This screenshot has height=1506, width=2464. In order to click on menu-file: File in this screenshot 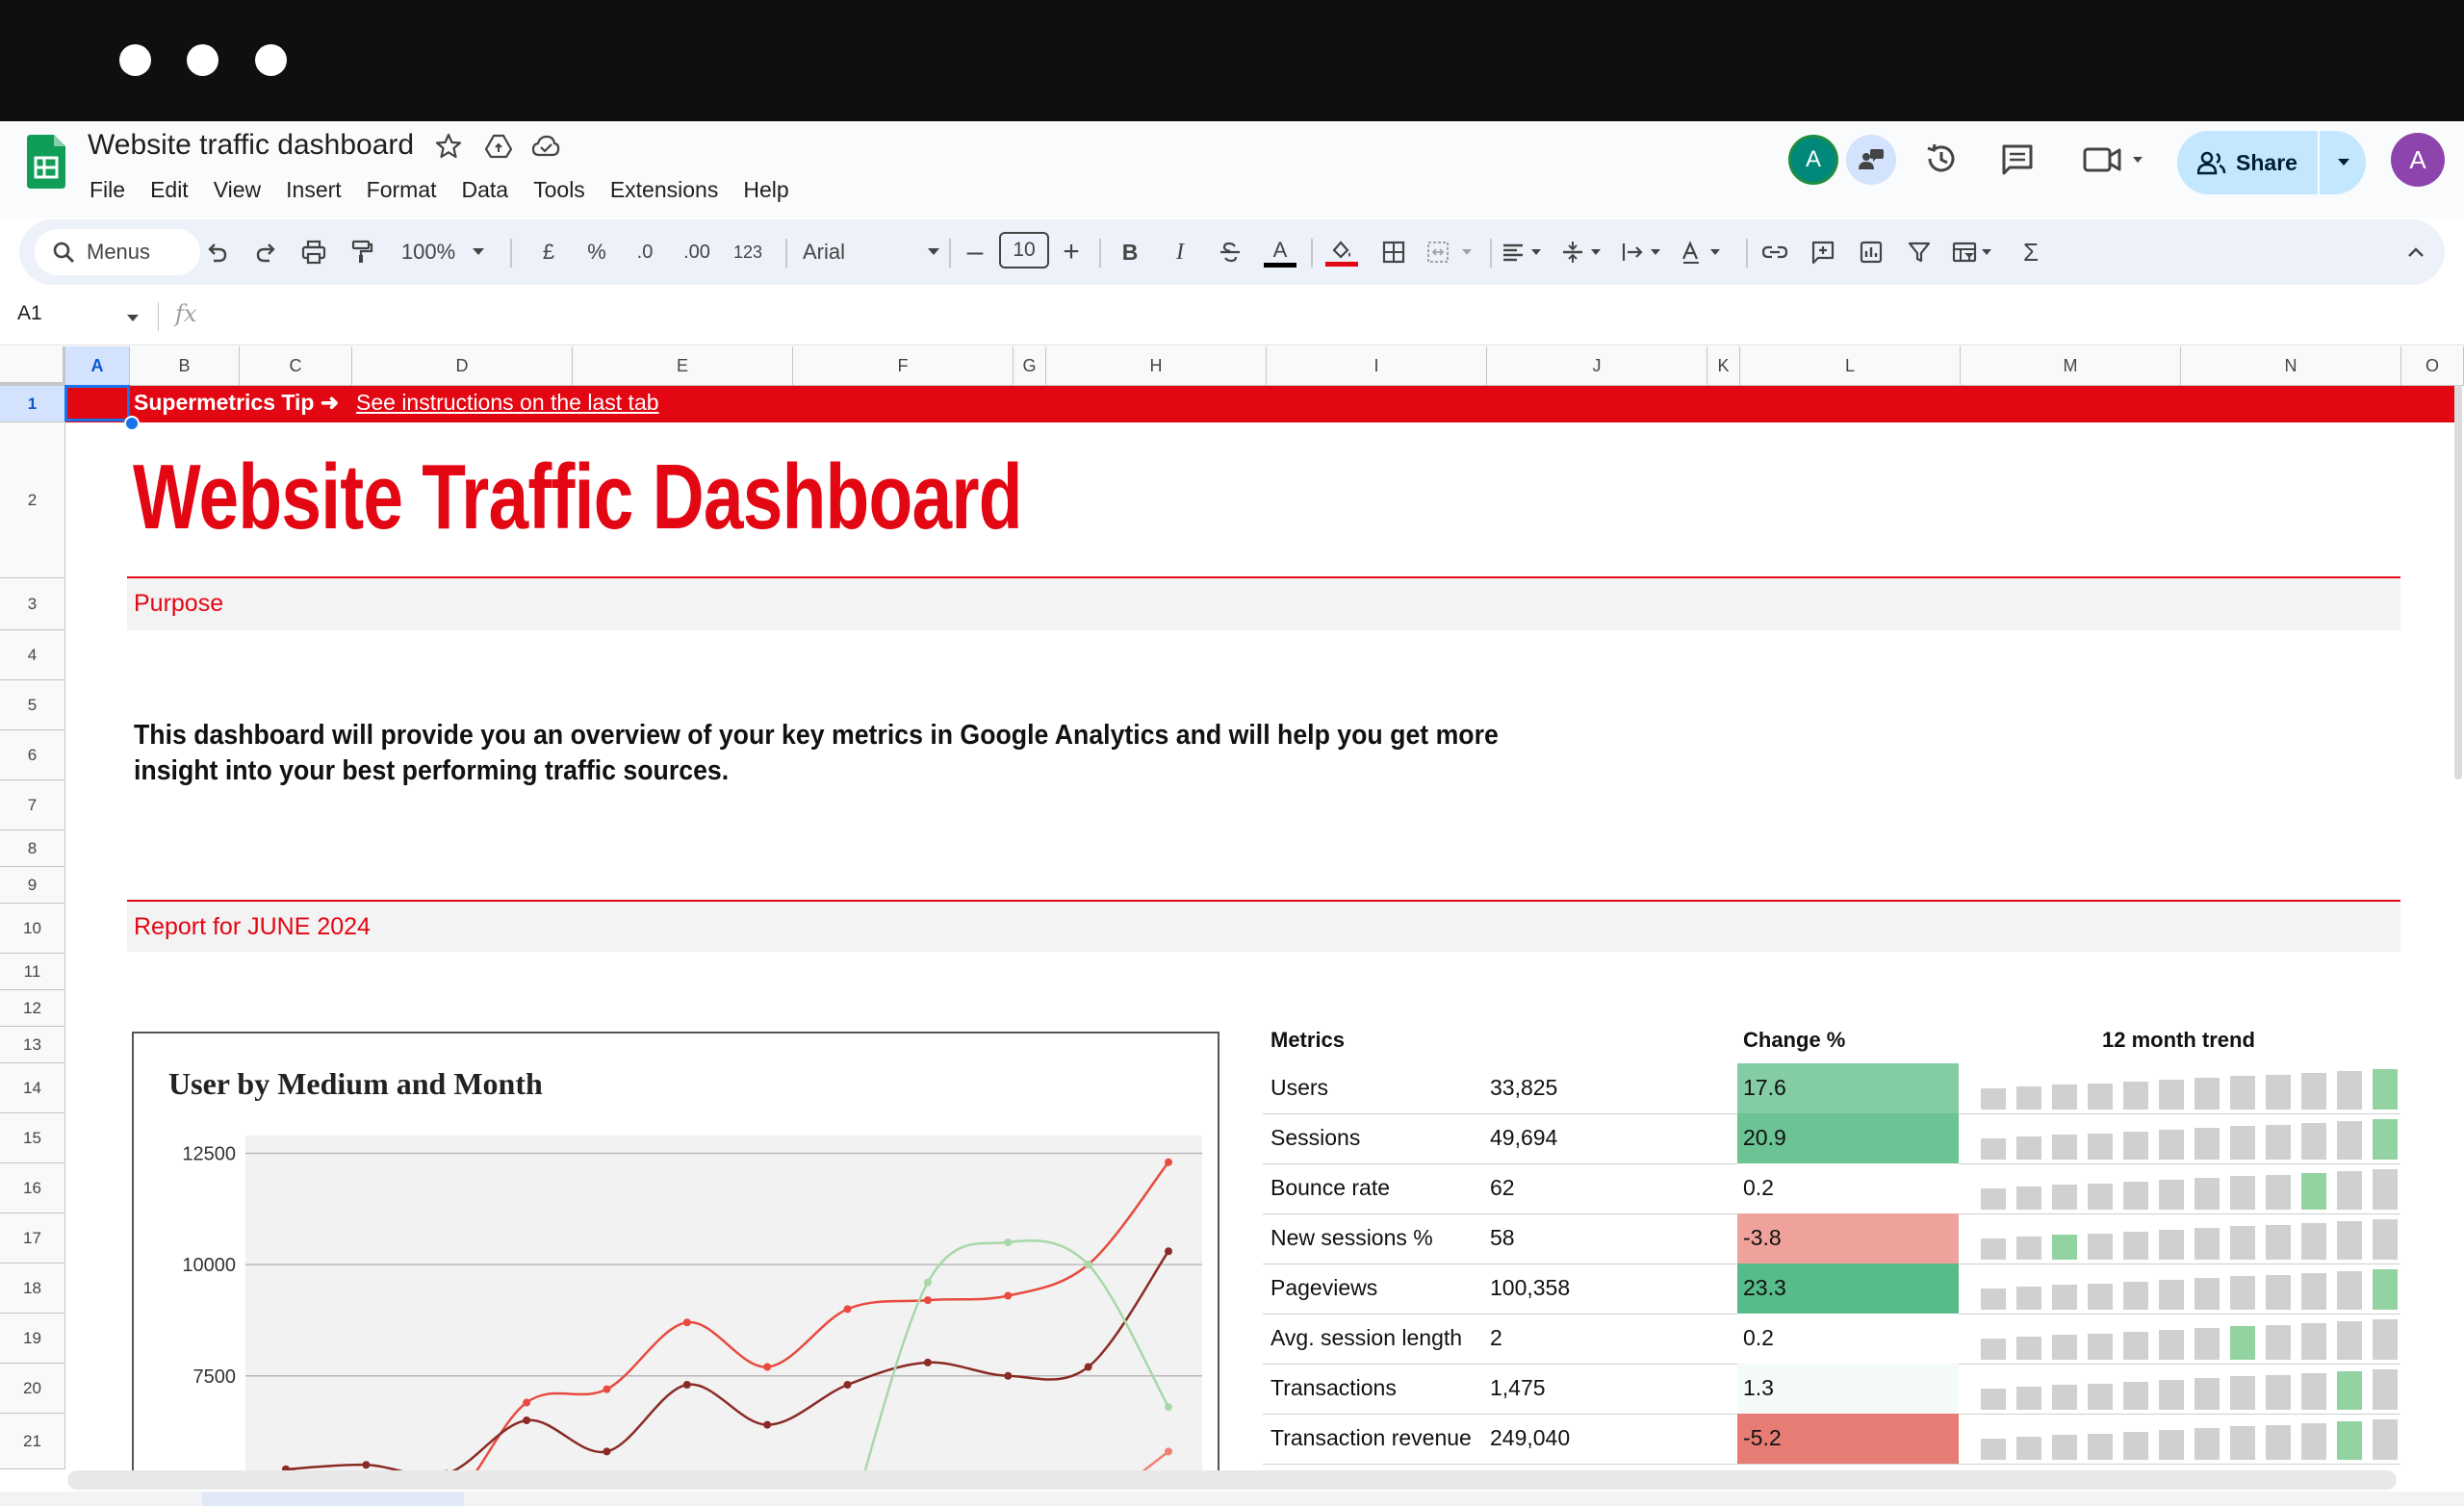, I will do `click(107, 190)`.